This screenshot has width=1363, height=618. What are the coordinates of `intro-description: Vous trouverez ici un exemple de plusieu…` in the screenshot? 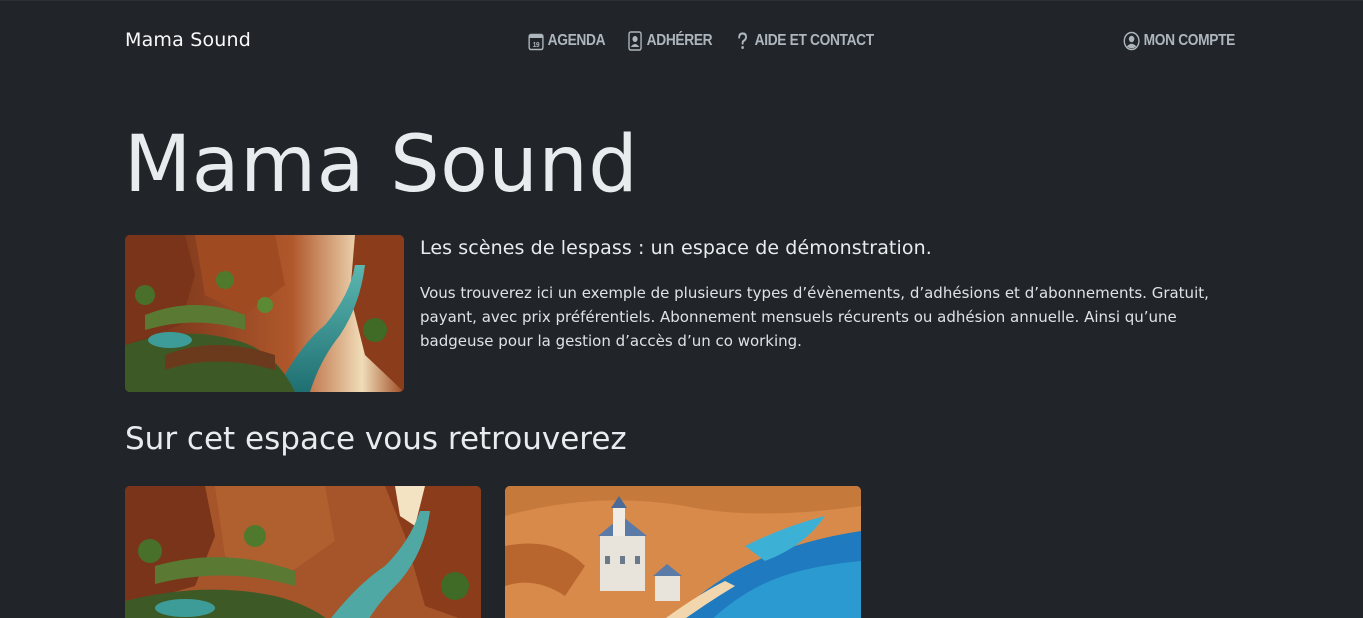 It's located at (814, 317).